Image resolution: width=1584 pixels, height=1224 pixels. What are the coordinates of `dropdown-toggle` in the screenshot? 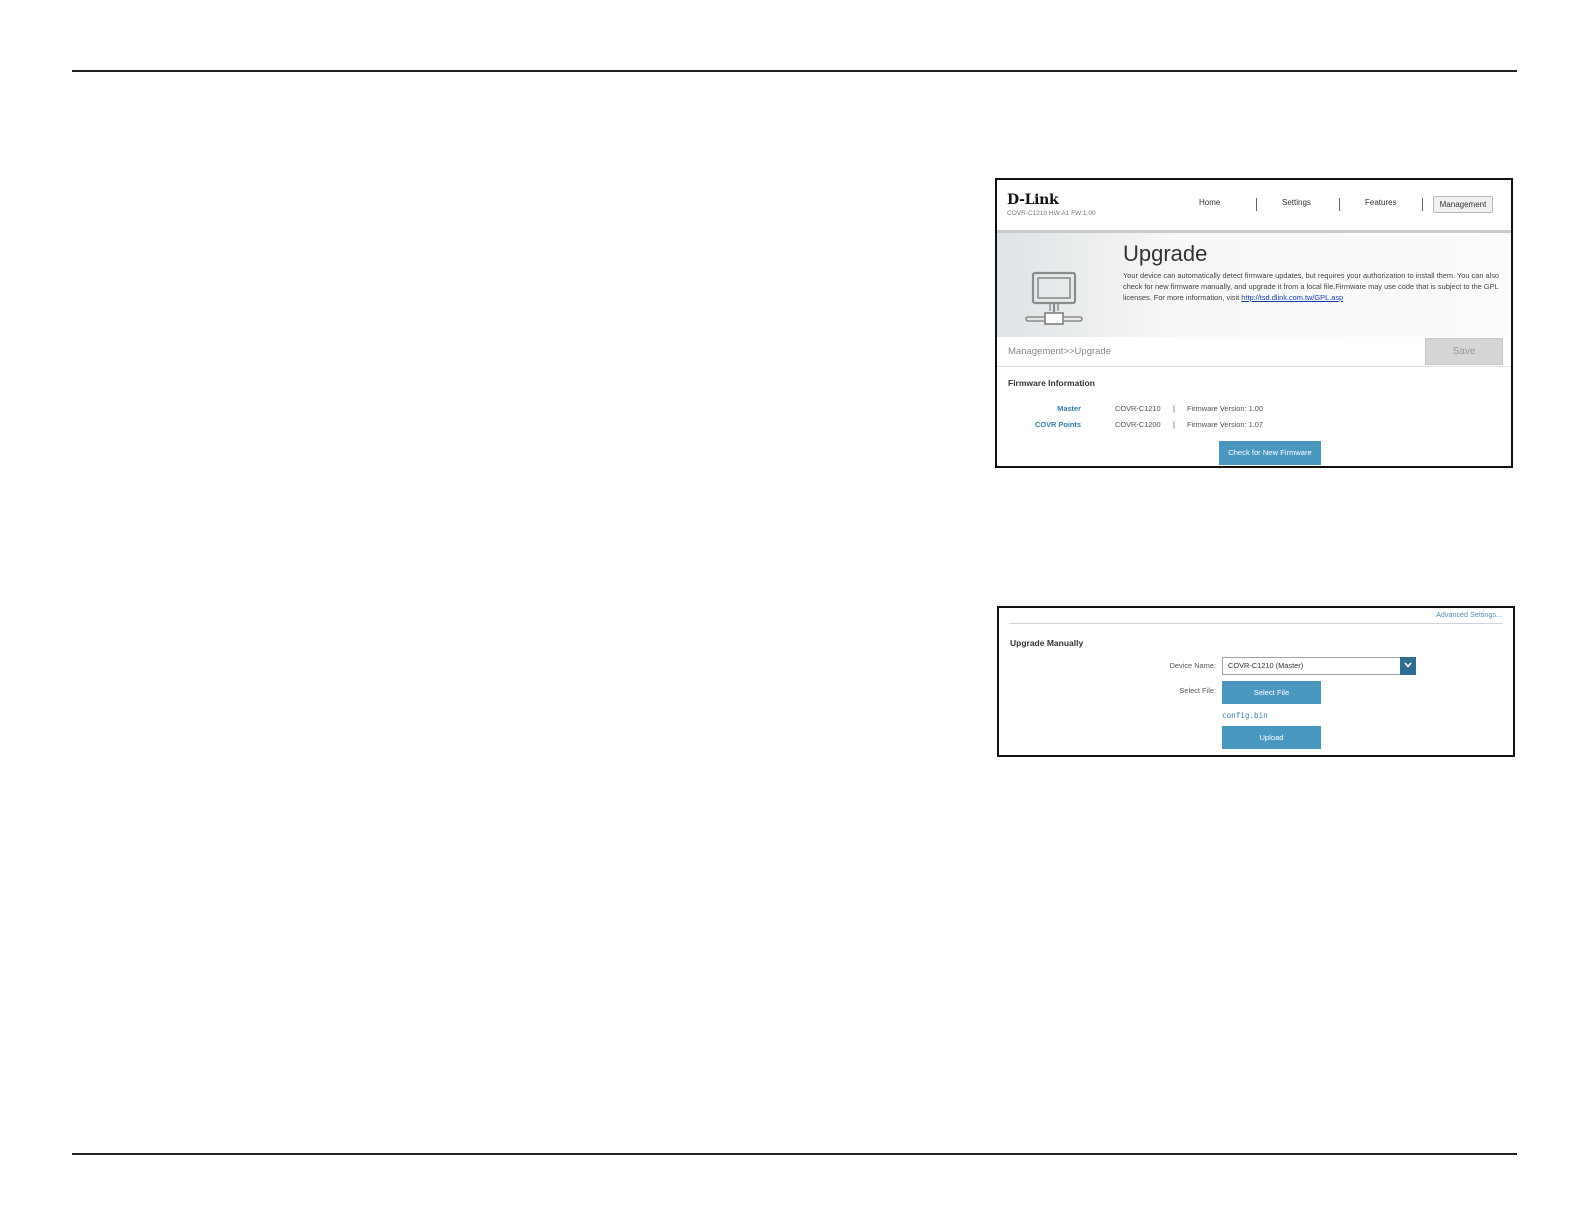 It's located at (1408, 666).